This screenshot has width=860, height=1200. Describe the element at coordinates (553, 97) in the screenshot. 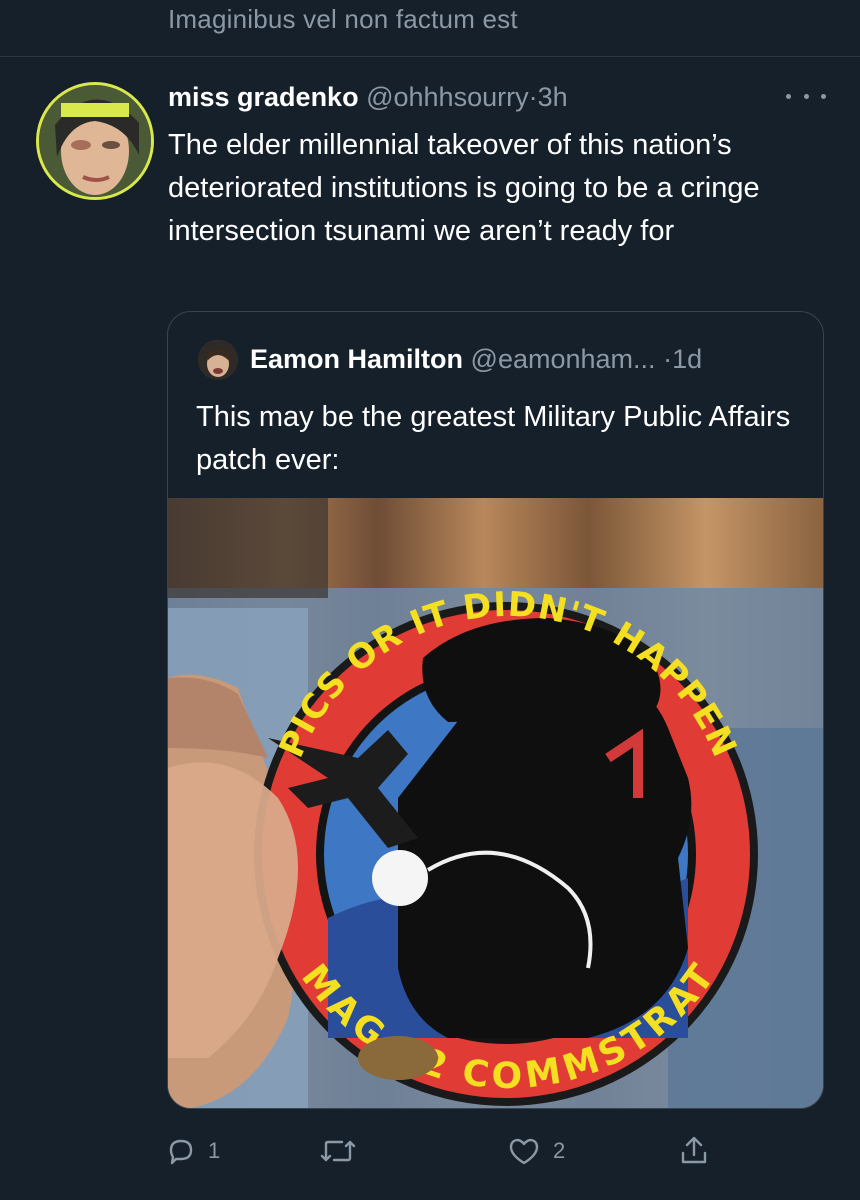

I see `tweet-time: 3h` at that location.